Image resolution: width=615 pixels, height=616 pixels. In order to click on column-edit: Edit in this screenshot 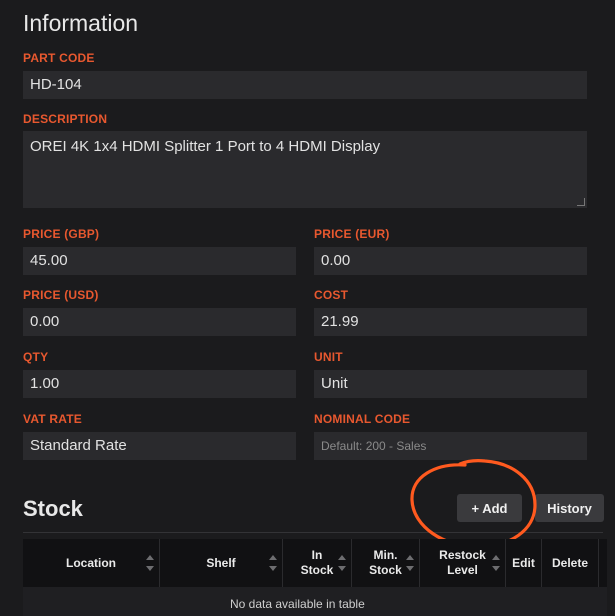, I will do `click(524, 563)`.